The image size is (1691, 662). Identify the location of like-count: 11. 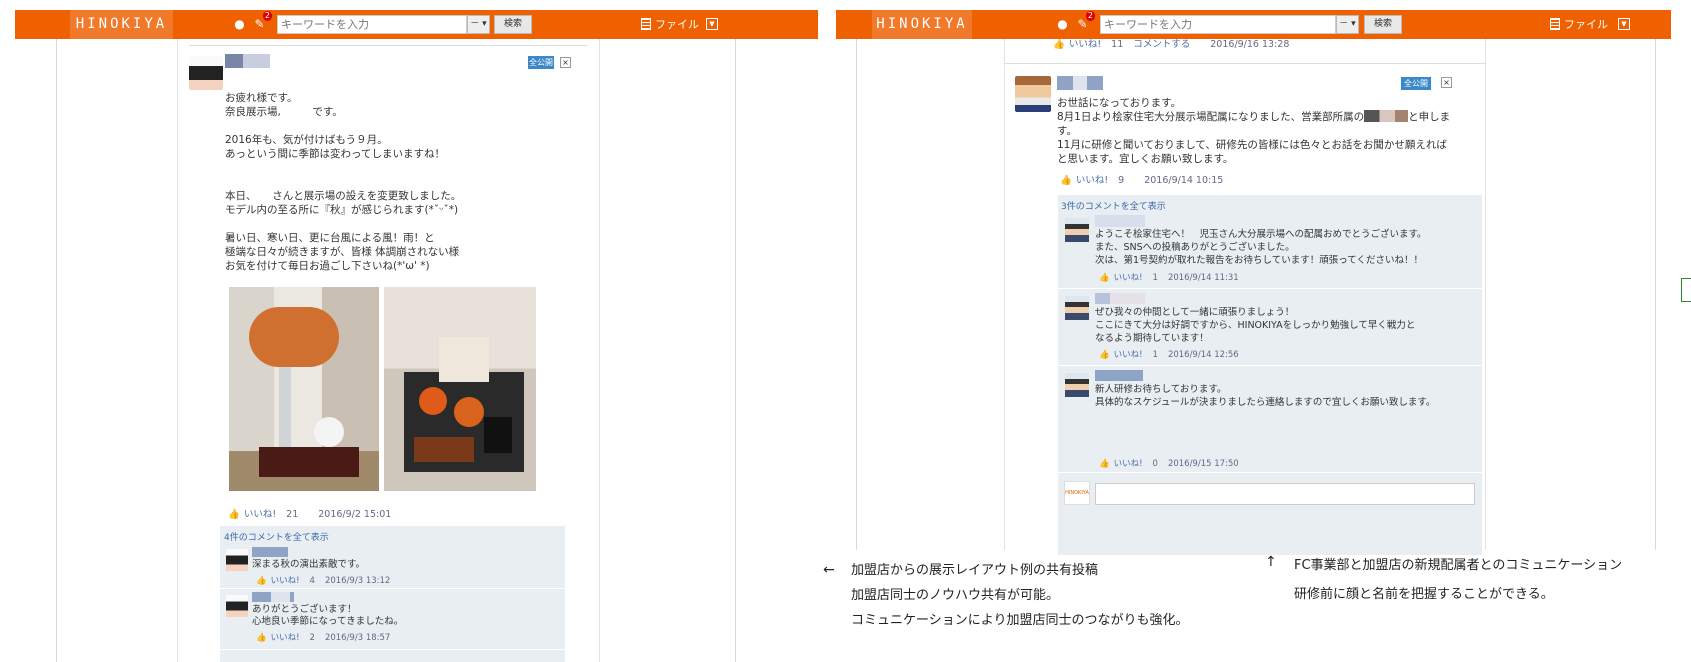
(1117, 44).